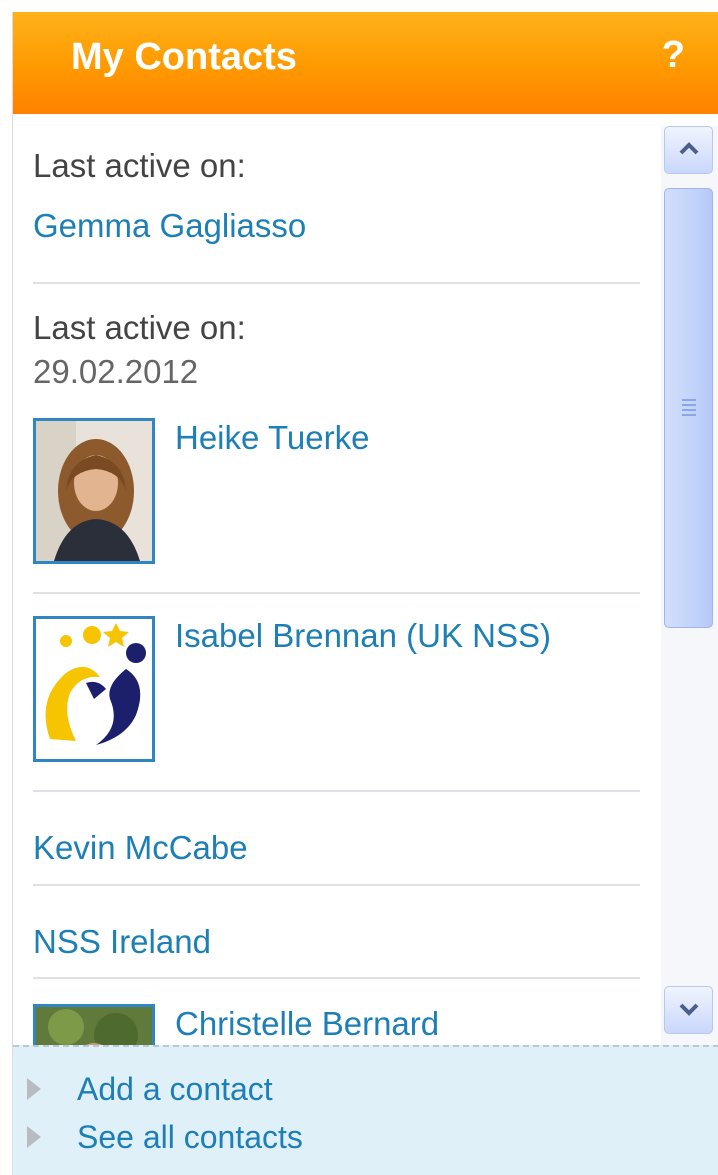  What do you see at coordinates (116, 371) in the screenshot?
I see `last-active-date: 29.02.2012` at bounding box center [116, 371].